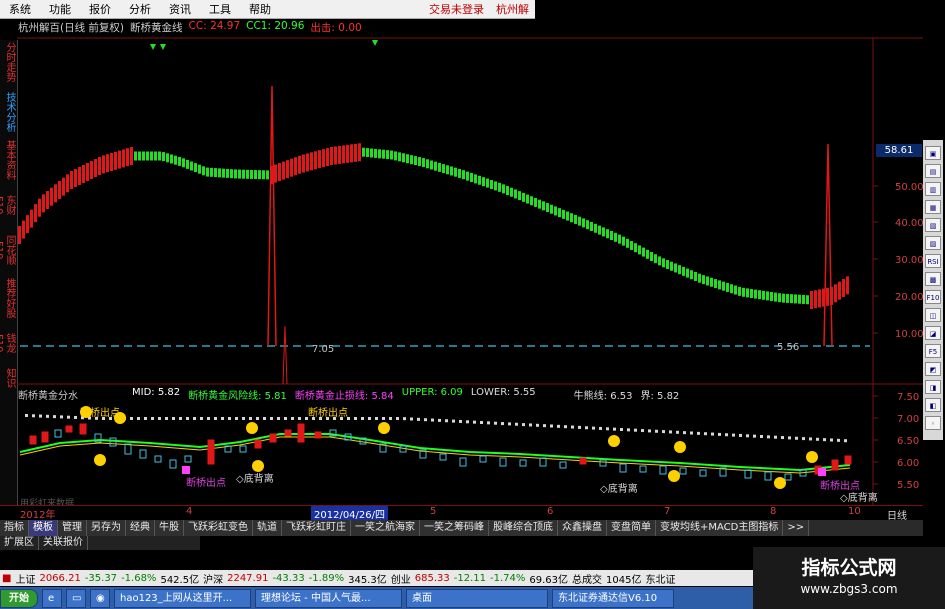 This screenshot has width=945, height=609. What do you see at coordinates (603, 396) in the screenshot?
I see `bull-bear-value: 牛熊线: 6.53` at bounding box center [603, 396].